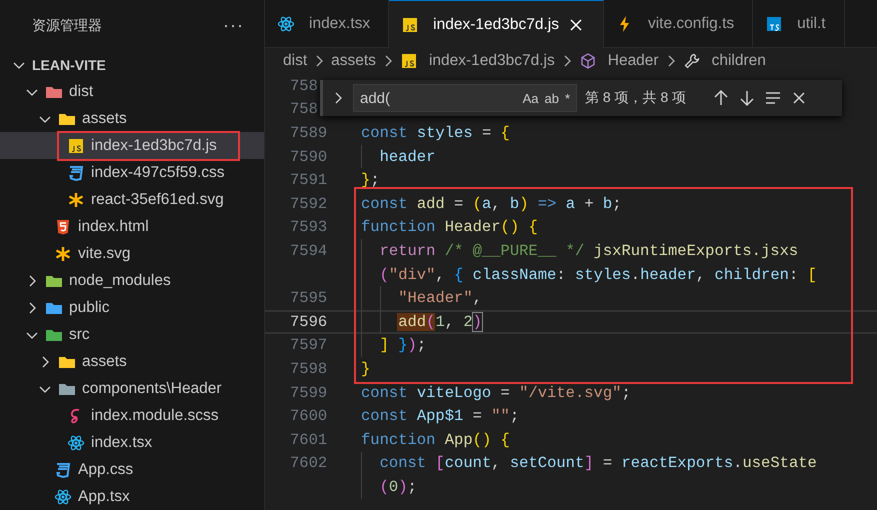 The image size is (877, 510). What do you see at coordinates (439, 298) in the screenshot?
I see `code-line: "Header",` at bounding box center [439, 298].